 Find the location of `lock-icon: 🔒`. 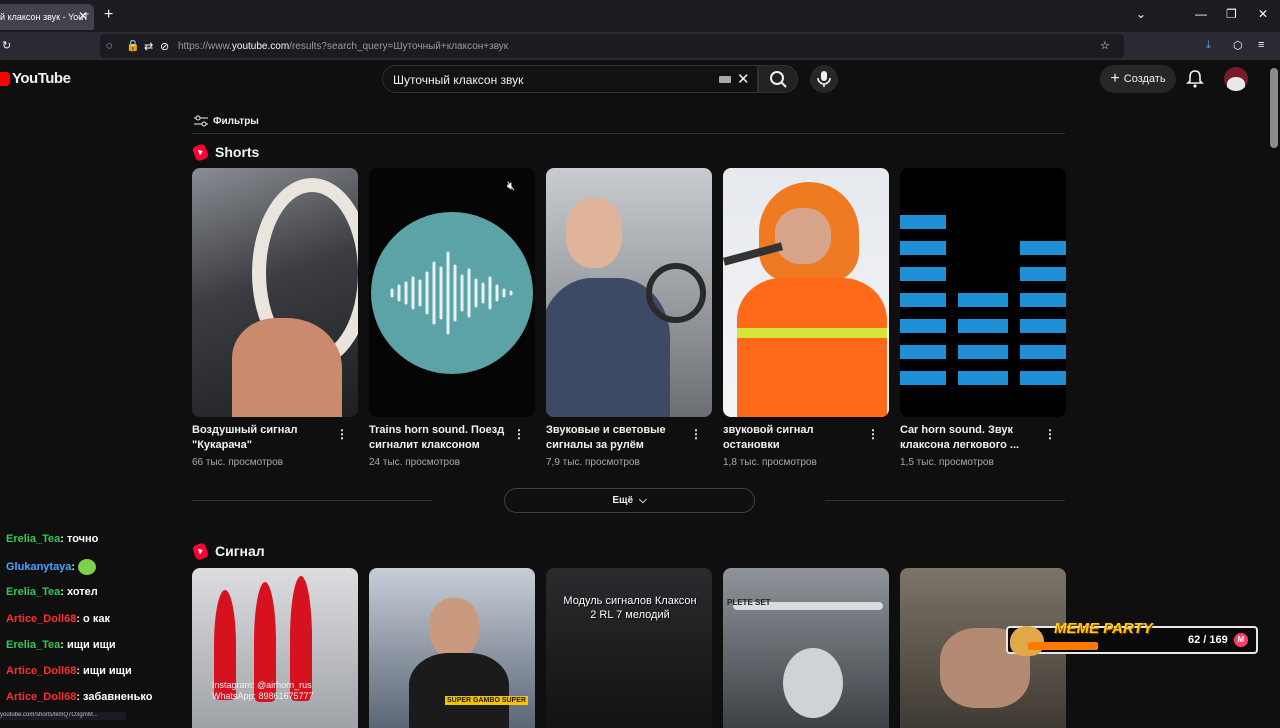

lock-icon: 🔒 is located at coordinates (133, 45).